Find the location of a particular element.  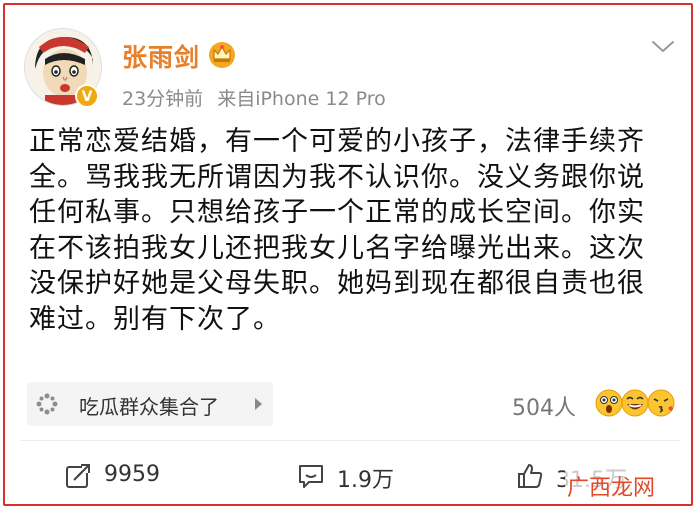

post-meta: 23分钟前 来自iPhone 12 Pro is located at coordinates (261, 97).